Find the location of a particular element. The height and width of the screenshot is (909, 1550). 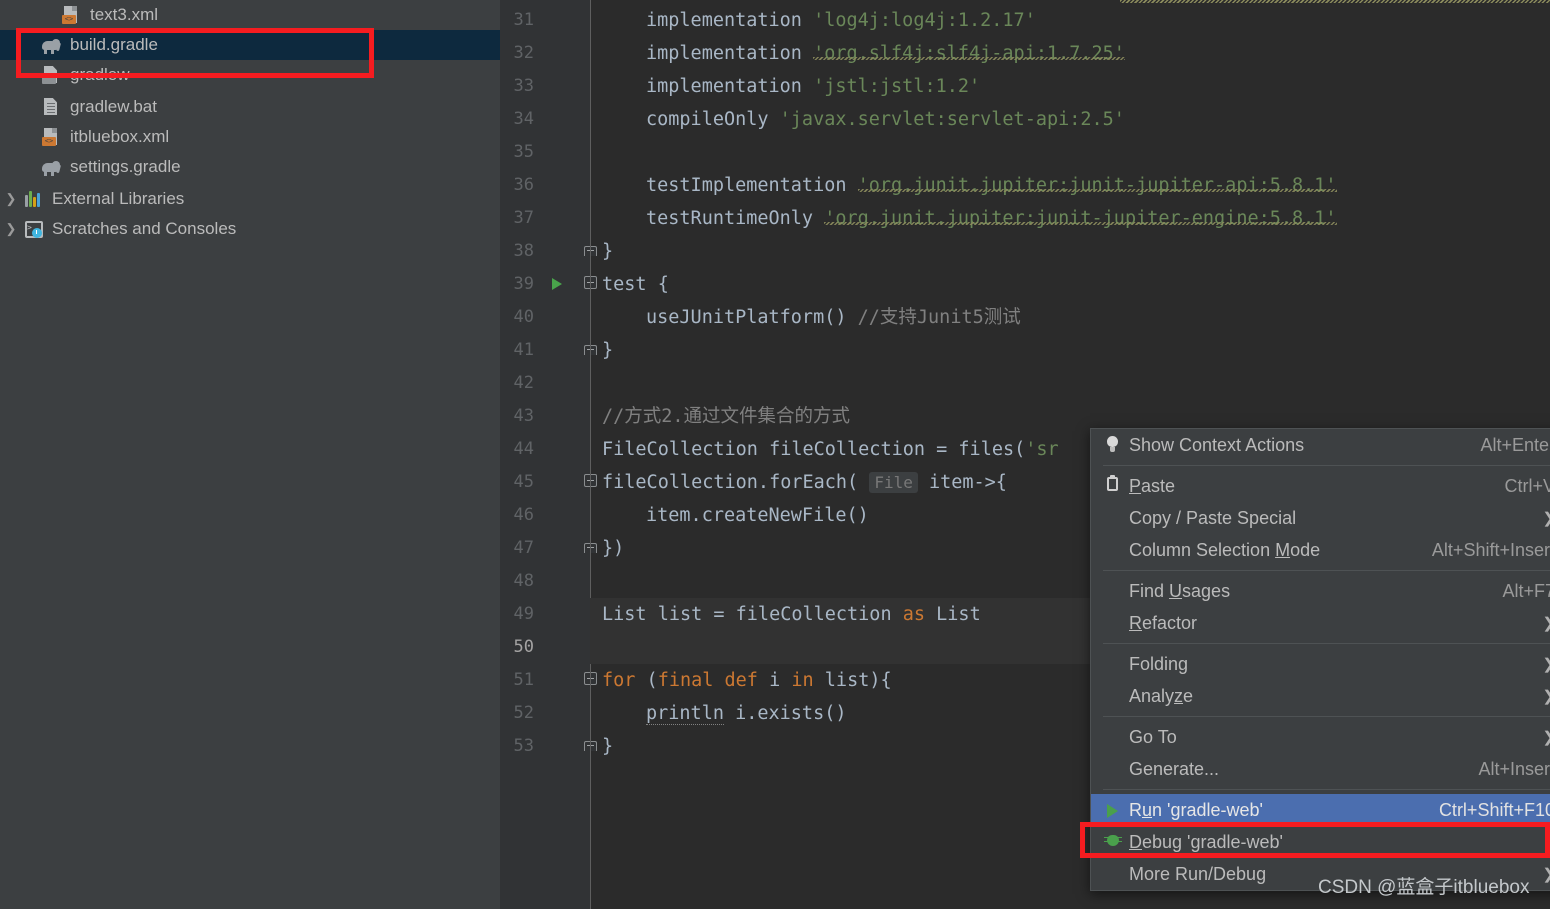

code-token: }) is located at coordinates (613, 548).